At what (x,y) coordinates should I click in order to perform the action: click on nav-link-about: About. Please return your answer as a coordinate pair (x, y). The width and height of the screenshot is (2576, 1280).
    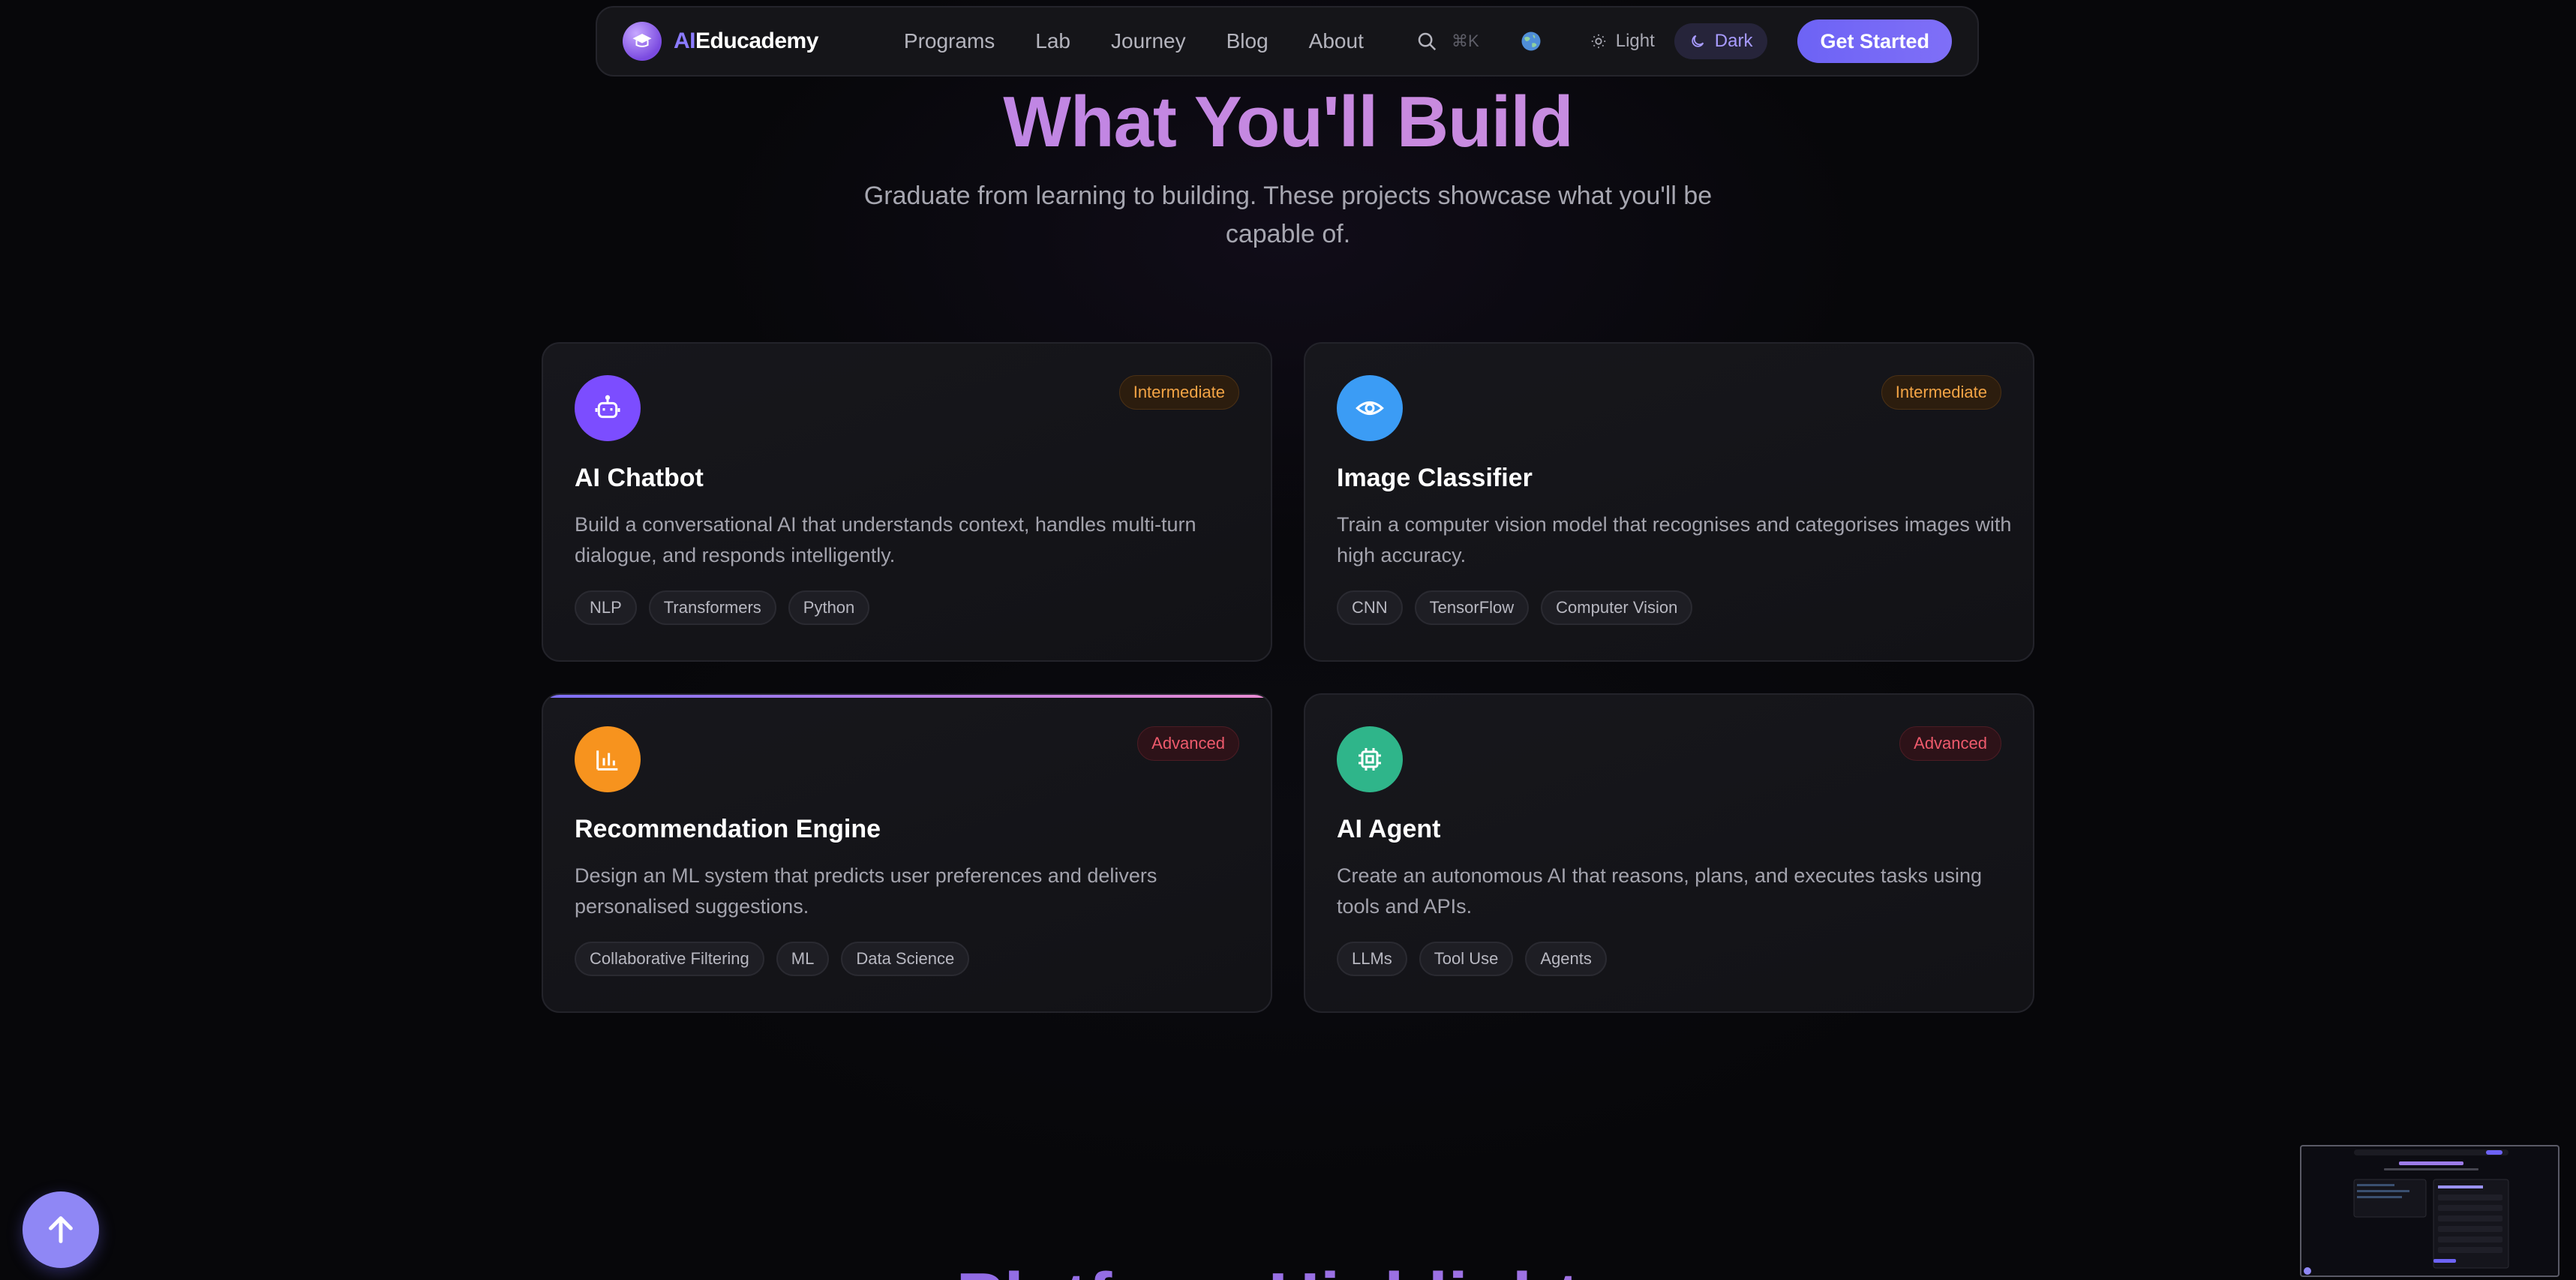
    Looking at the image, I should click on (1336, 41).